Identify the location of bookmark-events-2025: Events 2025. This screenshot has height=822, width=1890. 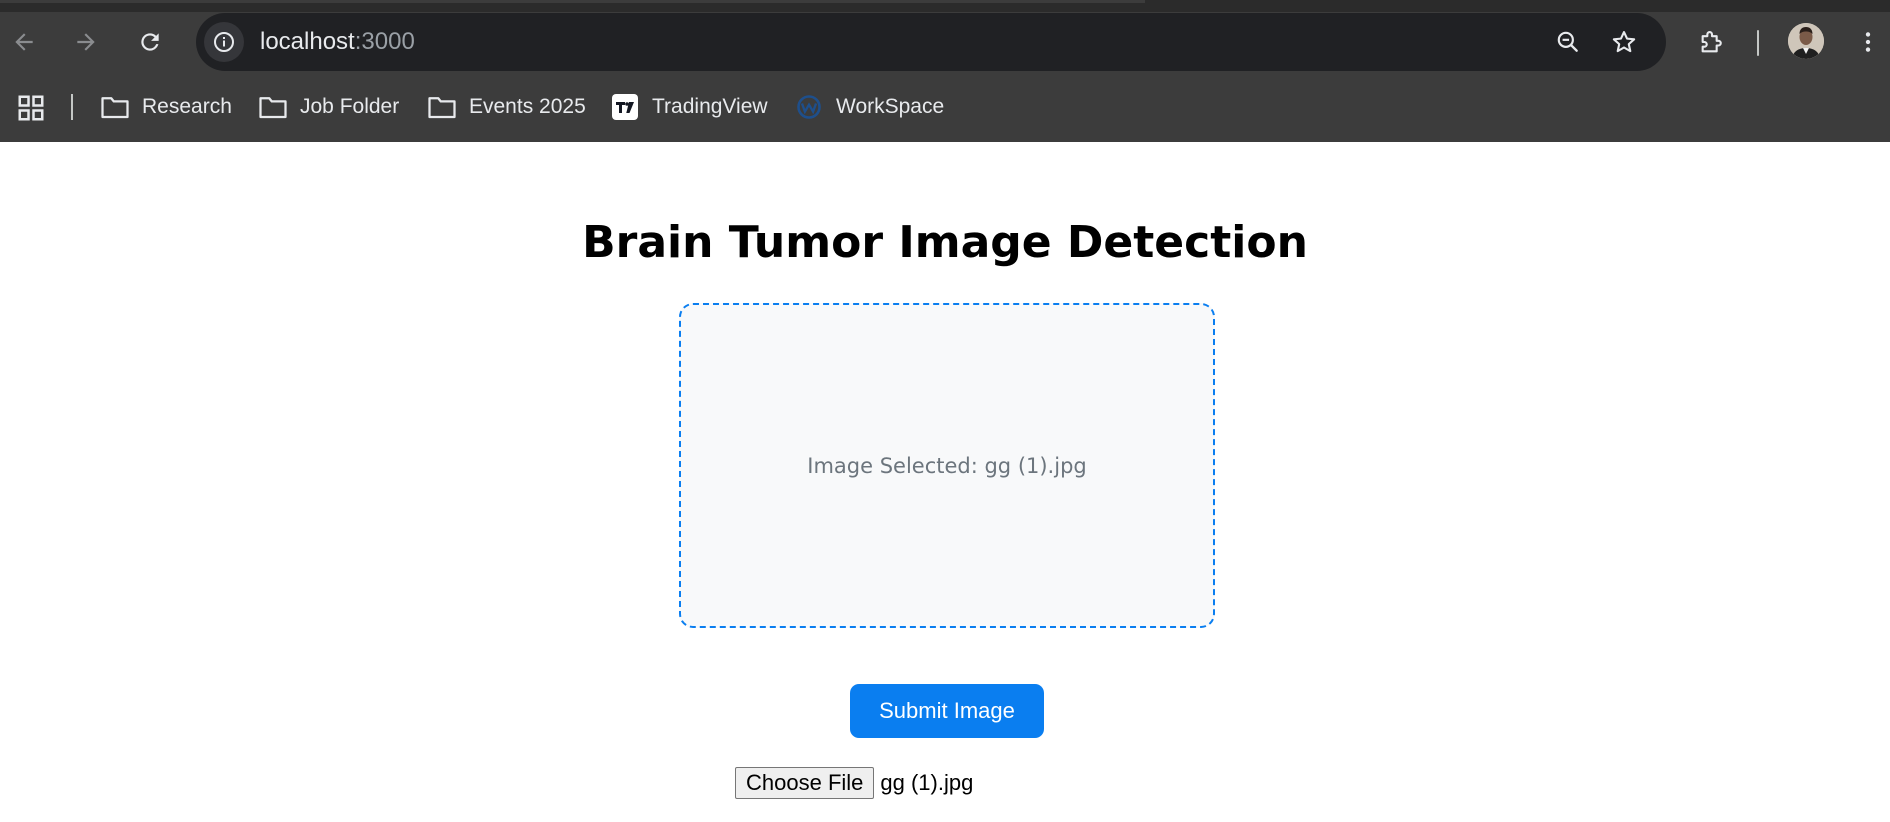
(506, 107).